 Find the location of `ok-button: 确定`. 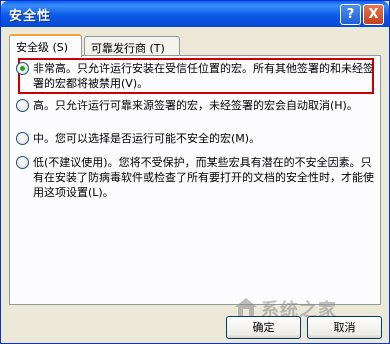

ok-button: 确定 is located at coordinates (263, 327).